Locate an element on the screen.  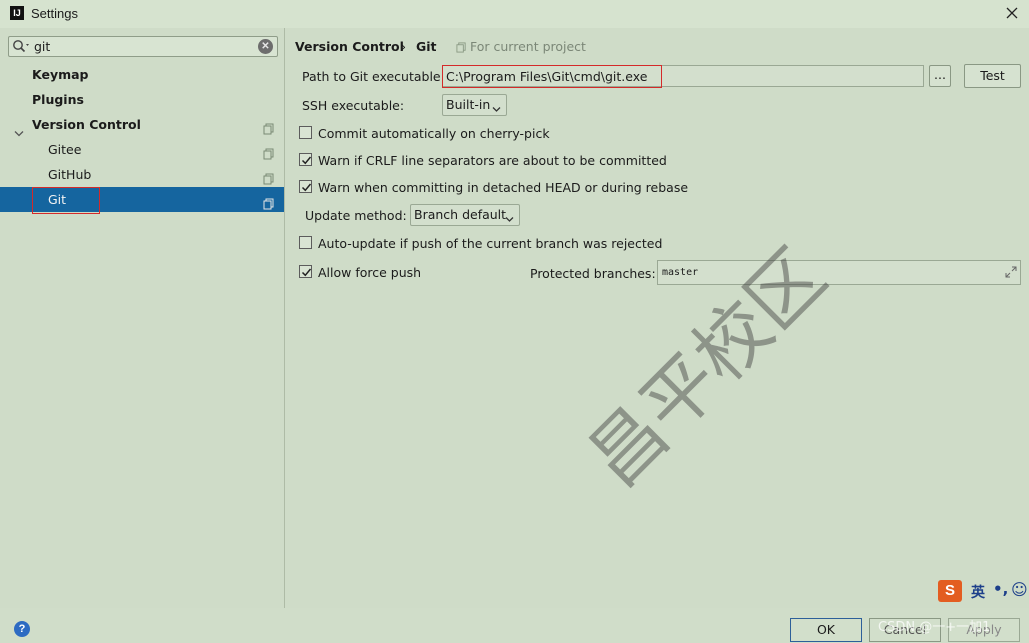
panel-divider is located at coordinates (284, 318).